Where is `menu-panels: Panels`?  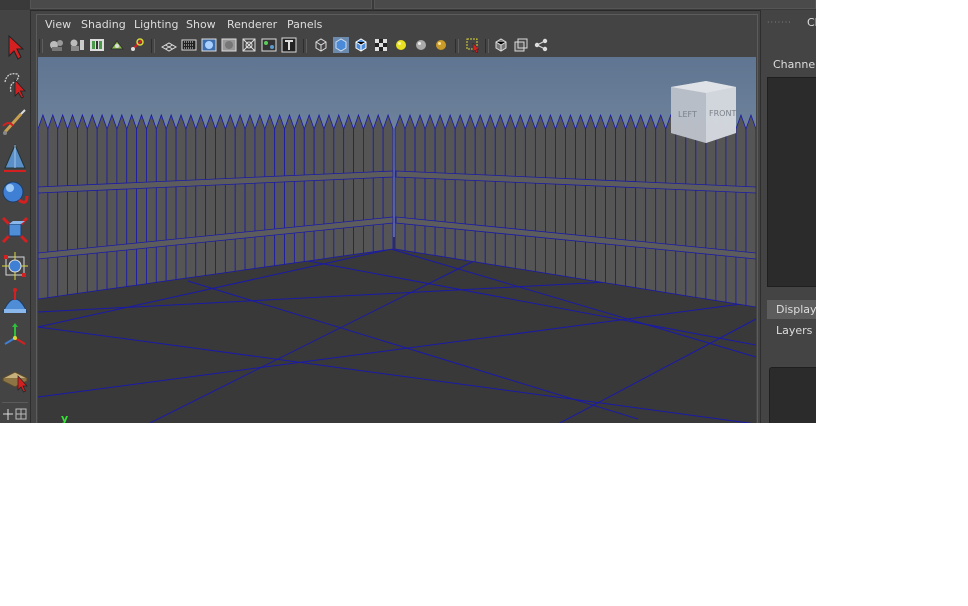 menu-panels: Panels is located at coordinates (304, 24).